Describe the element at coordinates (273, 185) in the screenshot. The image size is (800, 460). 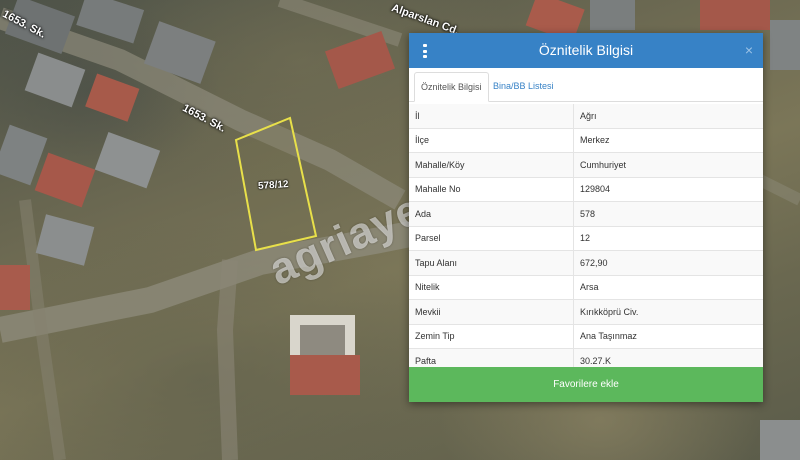
I see `parcel-label: 578/12` at that location.